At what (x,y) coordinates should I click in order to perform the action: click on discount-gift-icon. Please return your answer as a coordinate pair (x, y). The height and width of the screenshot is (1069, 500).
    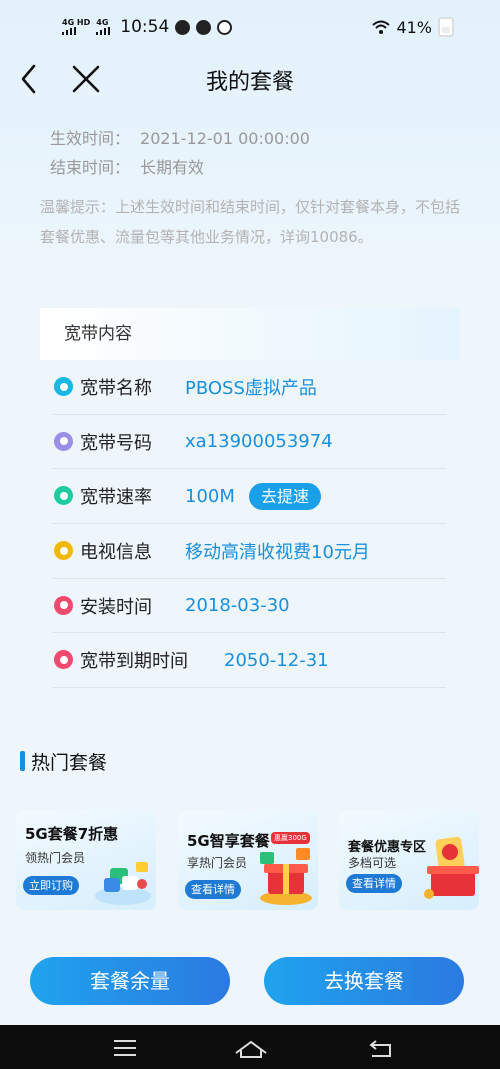
    Looking at the image, I should click on (451, 867).